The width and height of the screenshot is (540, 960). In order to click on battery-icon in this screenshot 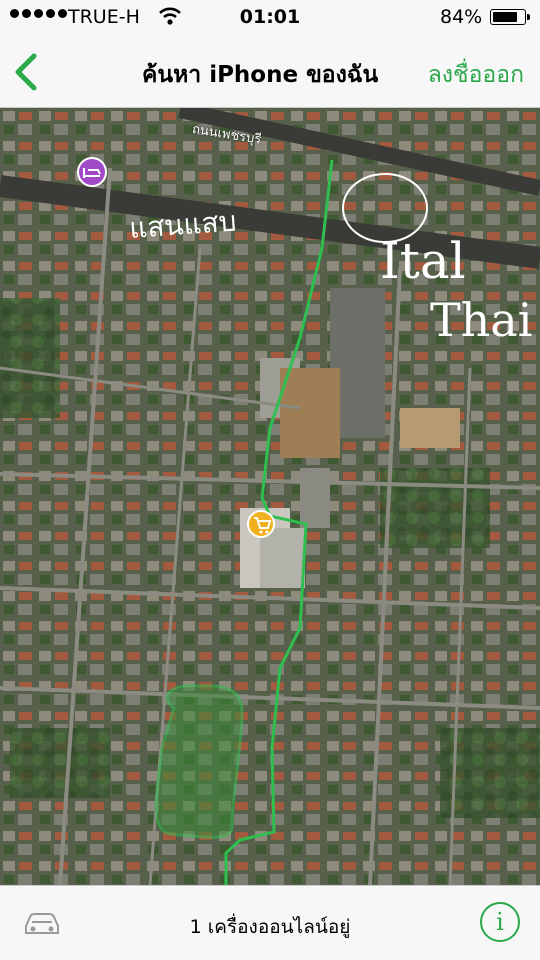, I will do `click(510, 17)`.